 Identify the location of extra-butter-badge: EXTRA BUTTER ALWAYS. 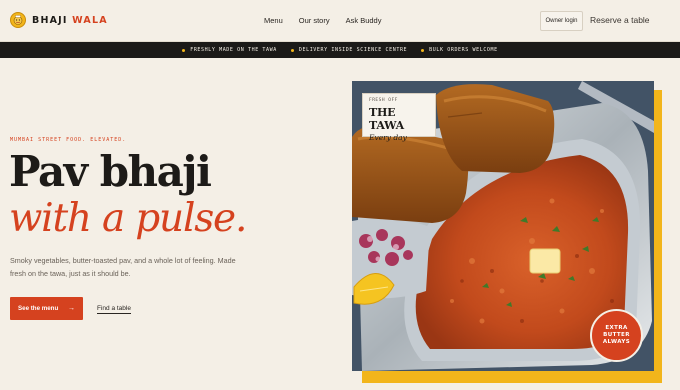
(616, 335).